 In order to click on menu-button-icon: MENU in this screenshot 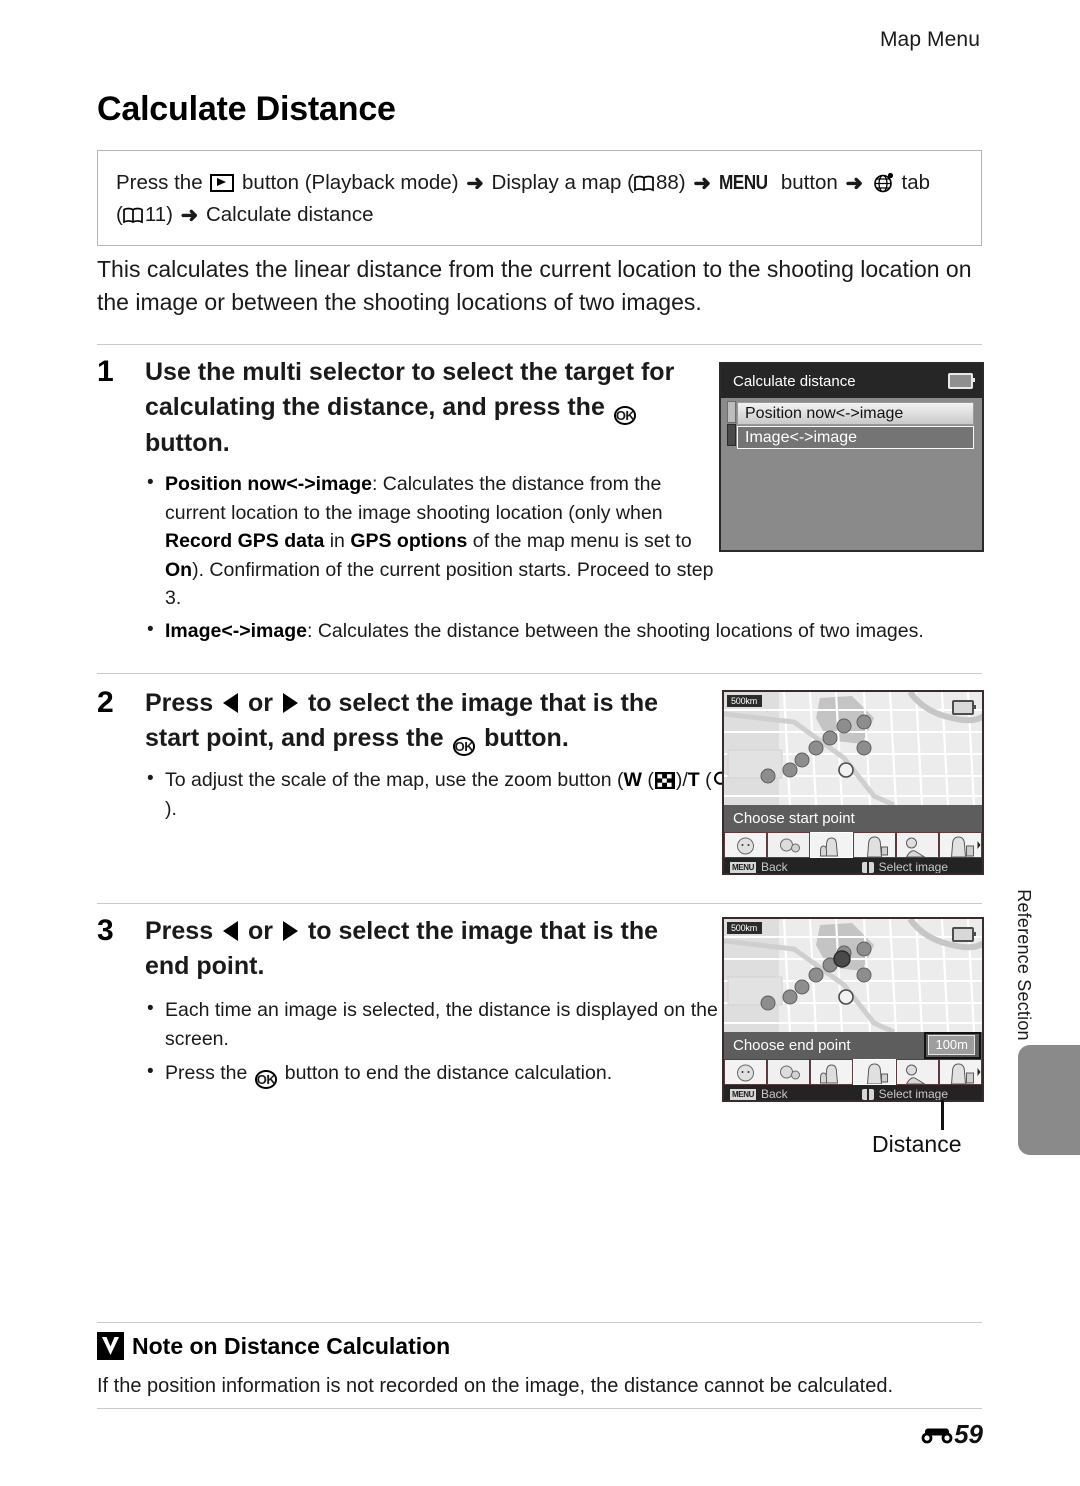, I will do `click(743, 183)`.